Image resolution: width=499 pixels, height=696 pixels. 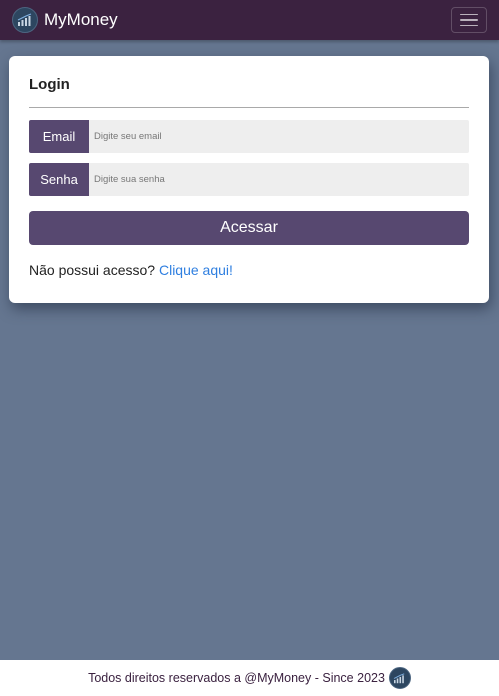 What do you see at coordinates (49, 84) in the screenshot?
I see `login-title: Login` at bounding box center [49, 84].